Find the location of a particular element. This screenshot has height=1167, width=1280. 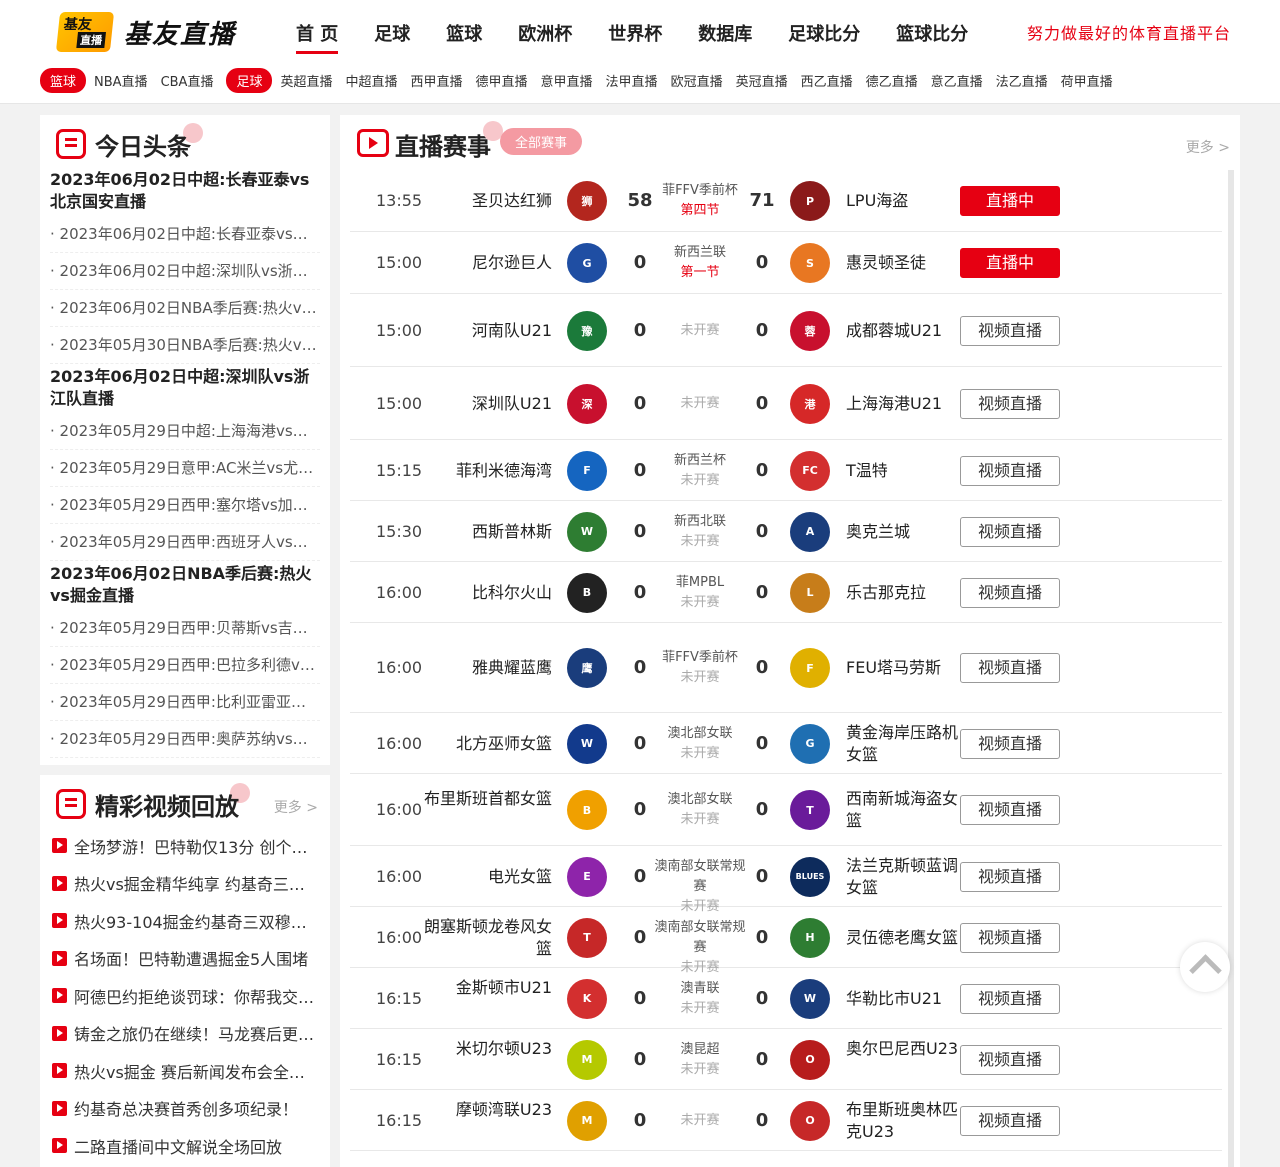

headline-item: · 2023年05月29日西甲:塞尔塔vs加的斯 is located at coordinates (185, 505).